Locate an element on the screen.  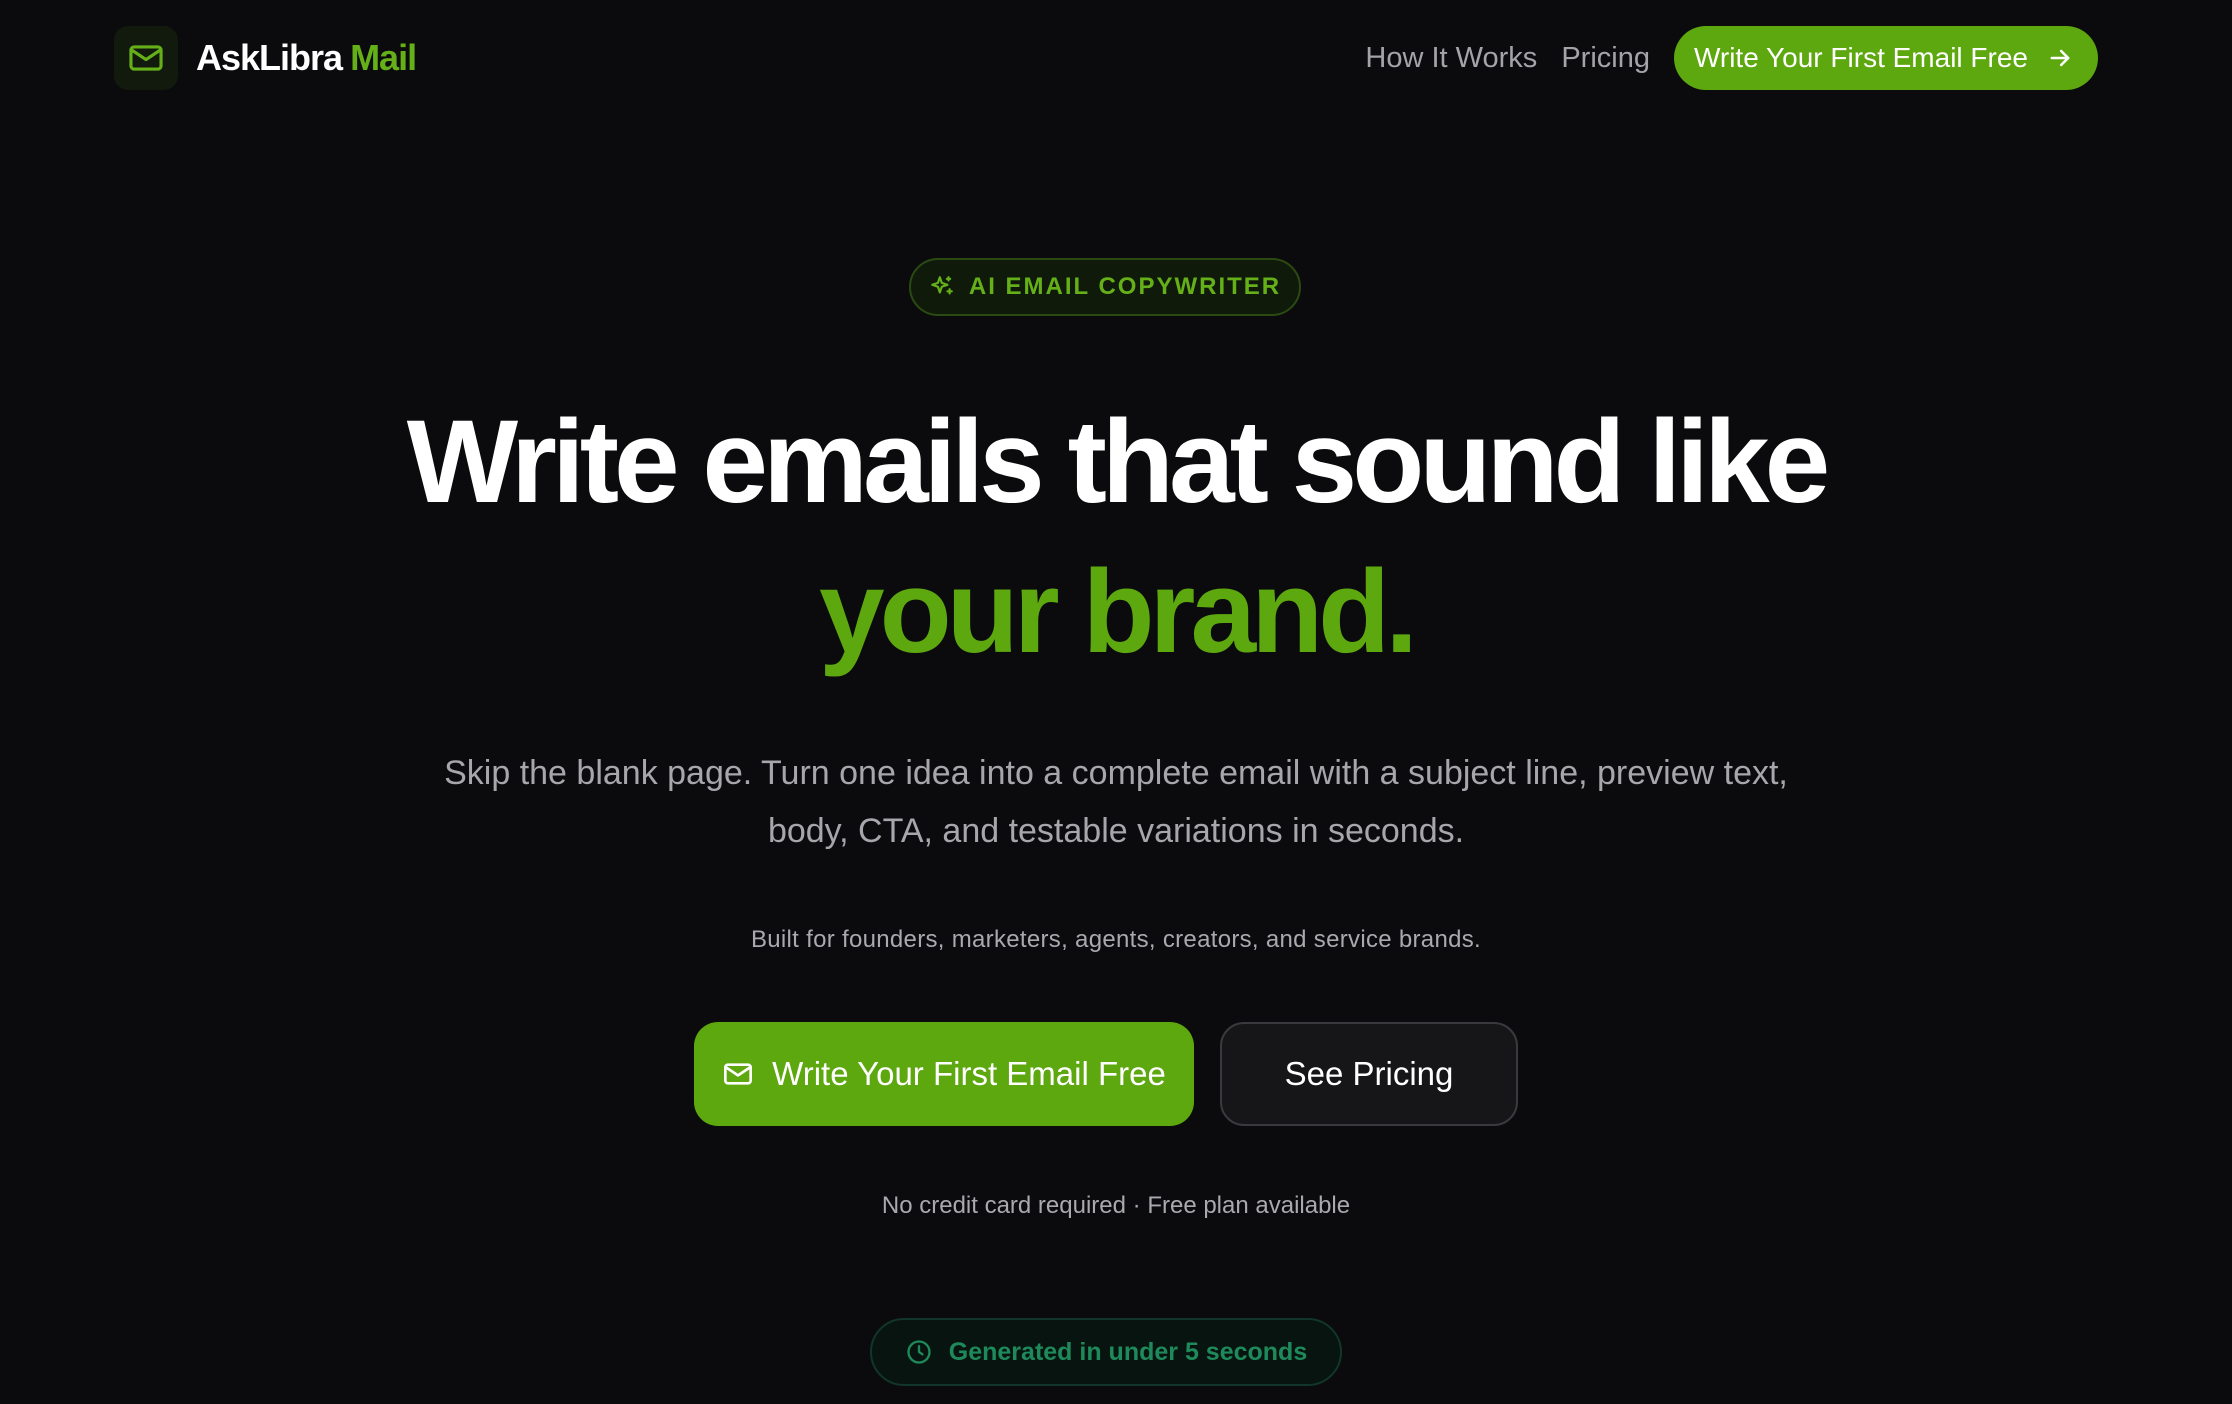
headline-line-2: your brand. is located at coordinates (1118, 612).